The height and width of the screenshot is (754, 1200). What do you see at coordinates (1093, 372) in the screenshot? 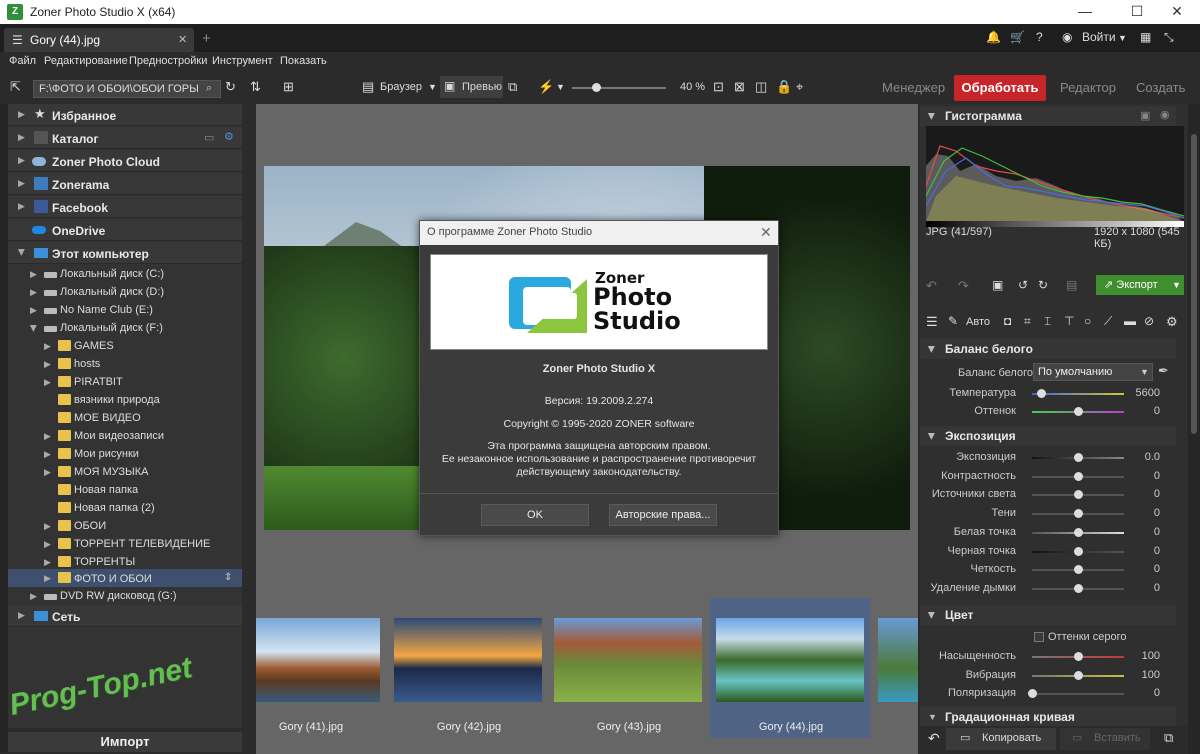
I see `wb-preset-select: По умолчанию ▼` at bounding box center [1093, 372].